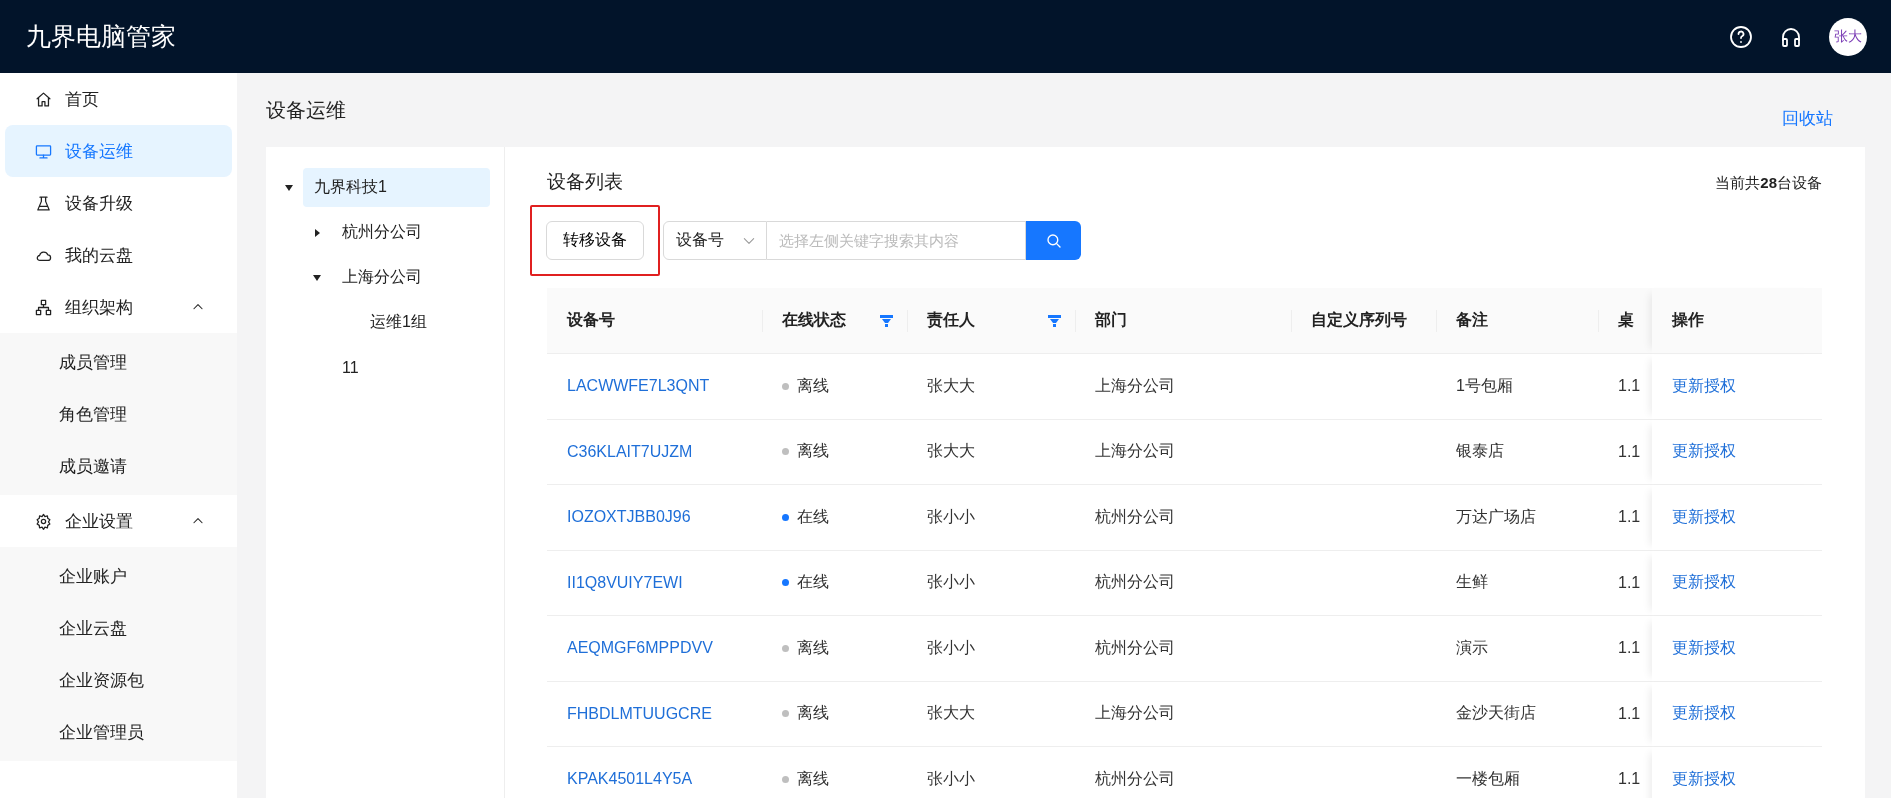  What do you see at coordinates (118, 576) in the screenshot?
I see `nav-item: 企业账户` at bounding box center [118, 576].